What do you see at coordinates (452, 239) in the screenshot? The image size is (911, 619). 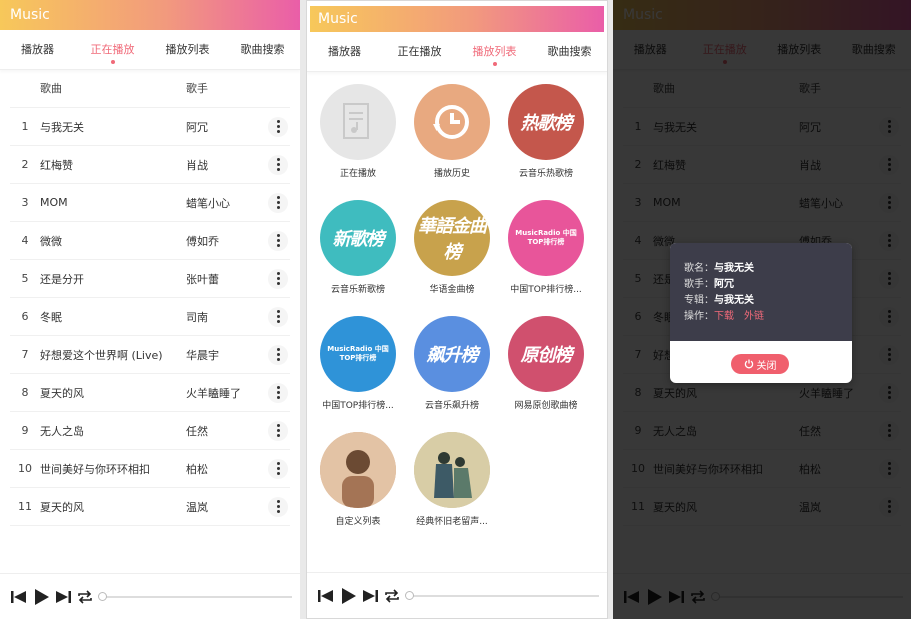 I see `cover-text: 華語金曲榜` at bounding box center [452, 239].